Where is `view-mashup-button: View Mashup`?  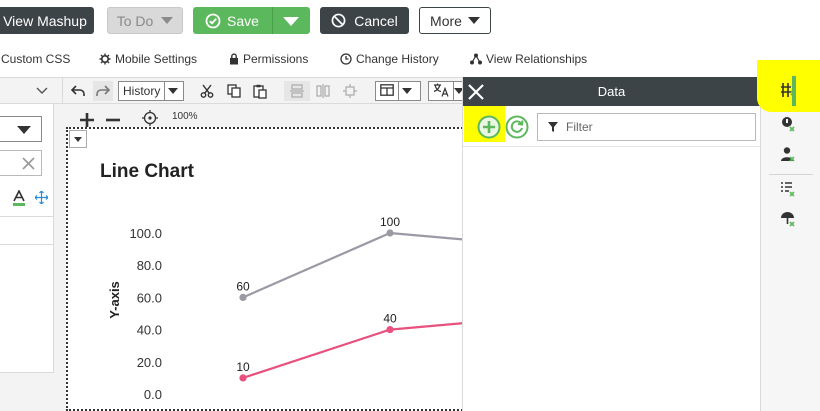
view-mashup-button: View Mashup is located at coordinates (47, 20).